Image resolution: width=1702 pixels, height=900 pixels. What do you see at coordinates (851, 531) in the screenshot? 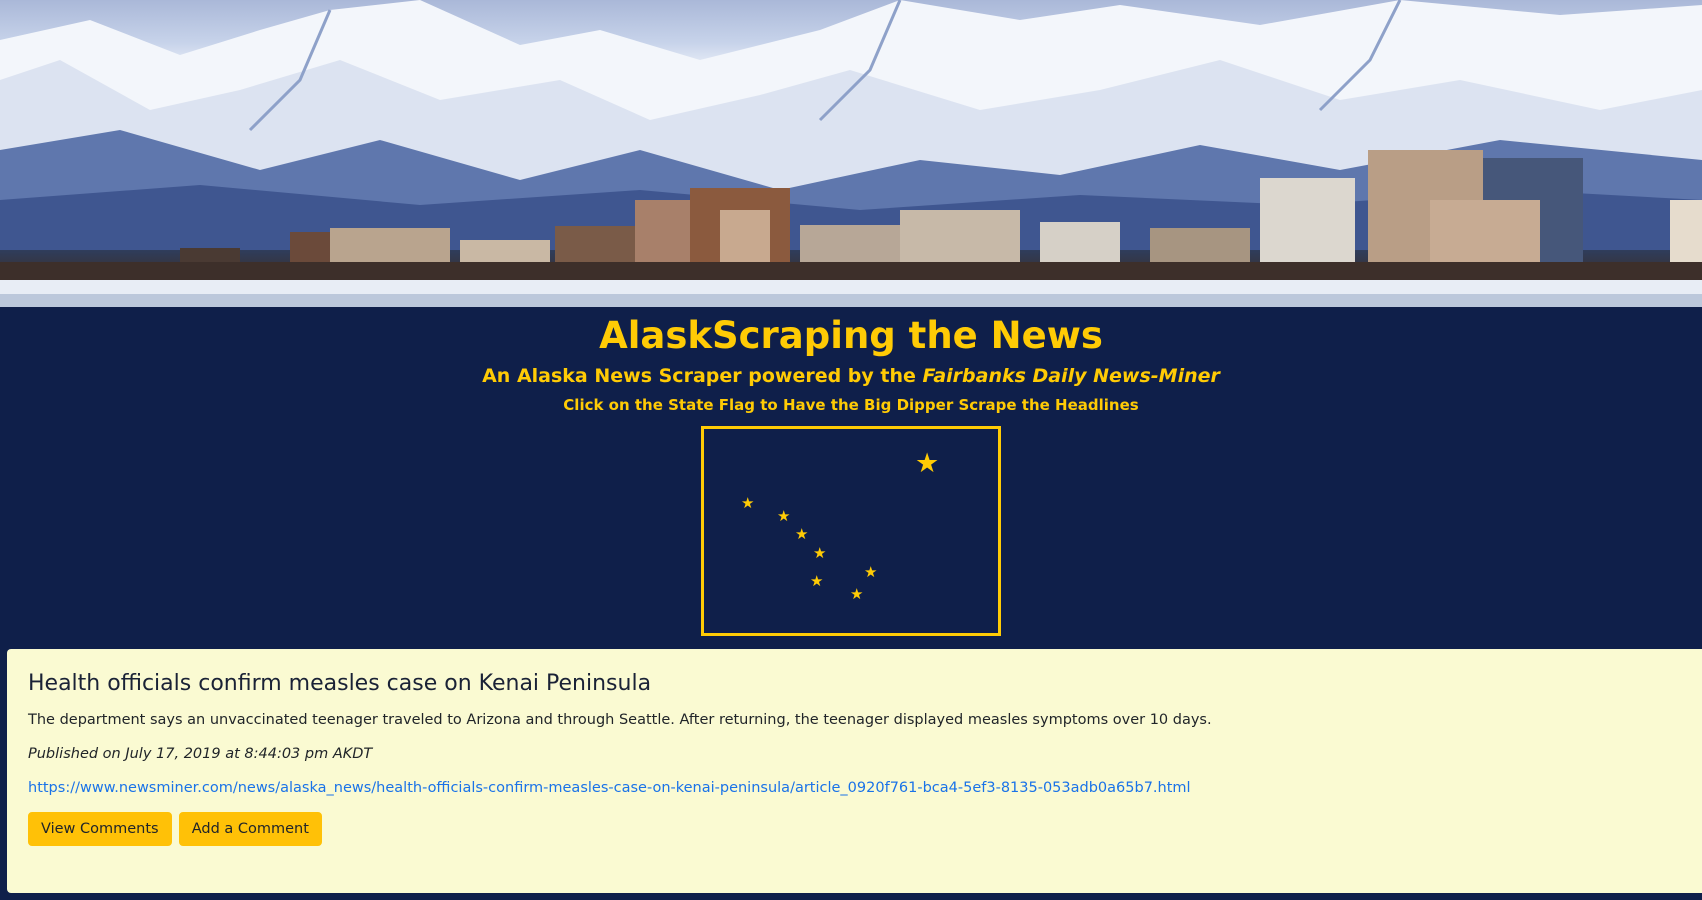
I see `alaska-flag-scrape-button: ★ ★ ★ ★ ★ ★ ★ ★` at bounding box center [851, 531].